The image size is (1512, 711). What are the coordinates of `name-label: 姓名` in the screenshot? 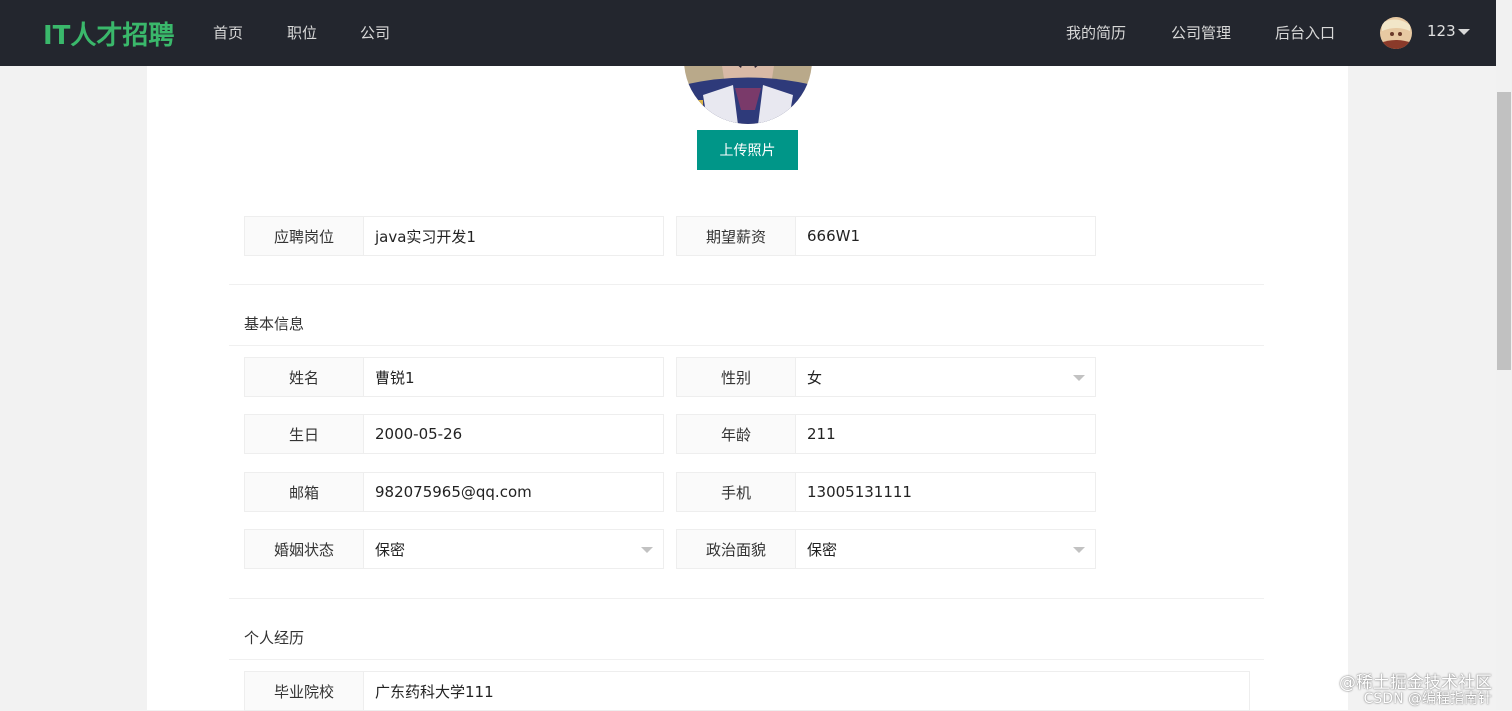 It's located at (304, 377).